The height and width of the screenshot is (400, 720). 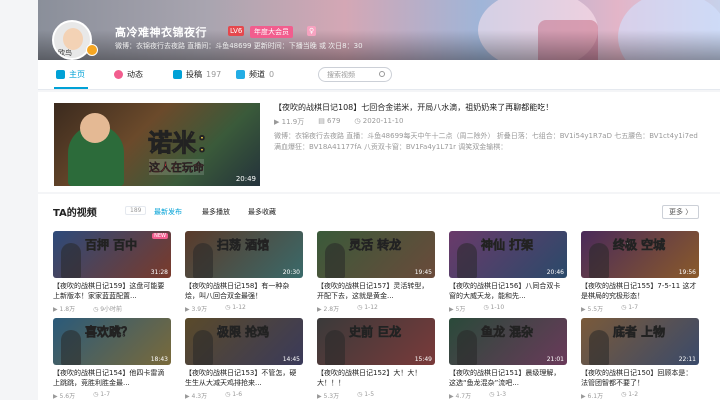 I want to click on featured-meta: ▶ 11.9万 ▤ 679 ◷ 2020-11-10, so click(x=338, y=122).